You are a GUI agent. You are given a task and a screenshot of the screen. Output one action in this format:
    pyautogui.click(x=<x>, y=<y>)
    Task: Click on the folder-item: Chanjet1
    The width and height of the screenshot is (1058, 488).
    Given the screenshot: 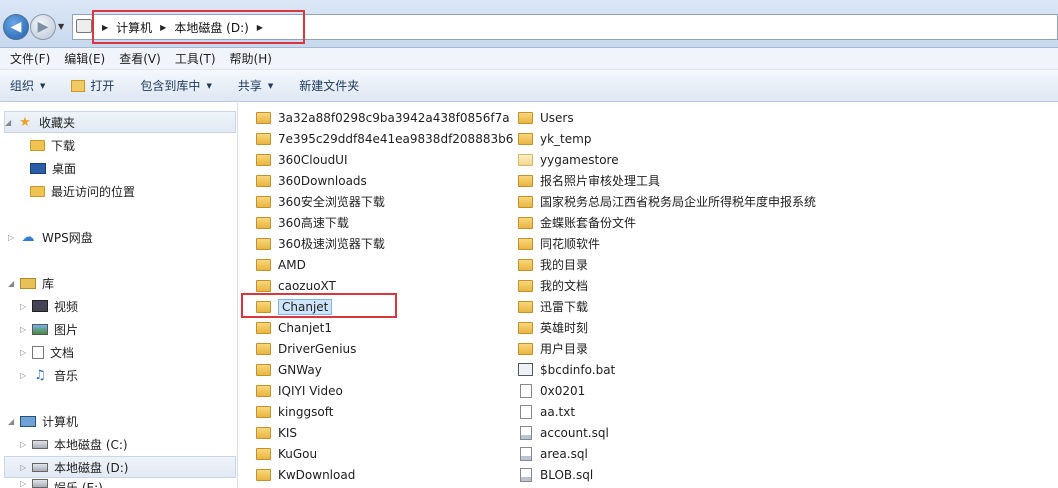 What is the action you would take?
    pyautogui.click(x=294, y=327)
    